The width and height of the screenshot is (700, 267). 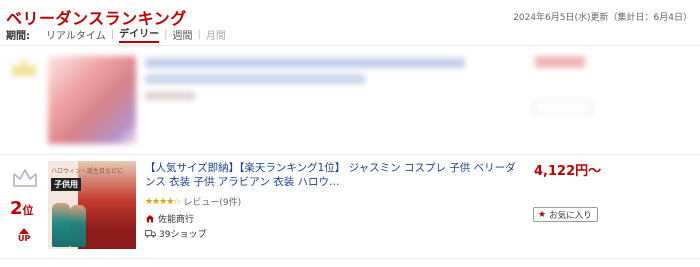 I want to click on period-filter: 期間: リアルタイム | デイリー | 週間 | 月間, so click(x=116, y=34).